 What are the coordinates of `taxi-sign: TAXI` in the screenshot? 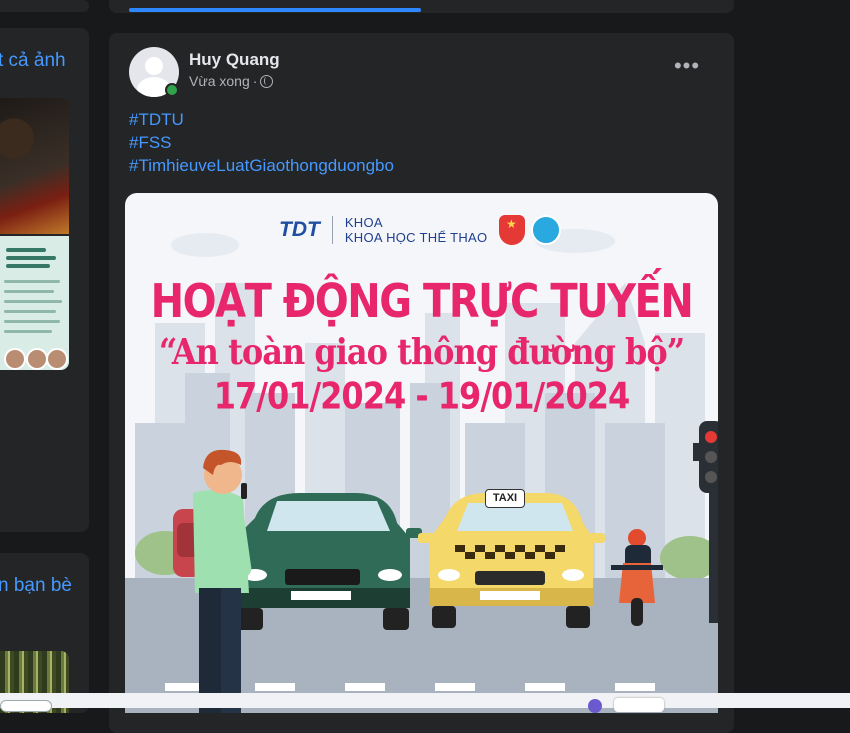 It's located at (505, 498).